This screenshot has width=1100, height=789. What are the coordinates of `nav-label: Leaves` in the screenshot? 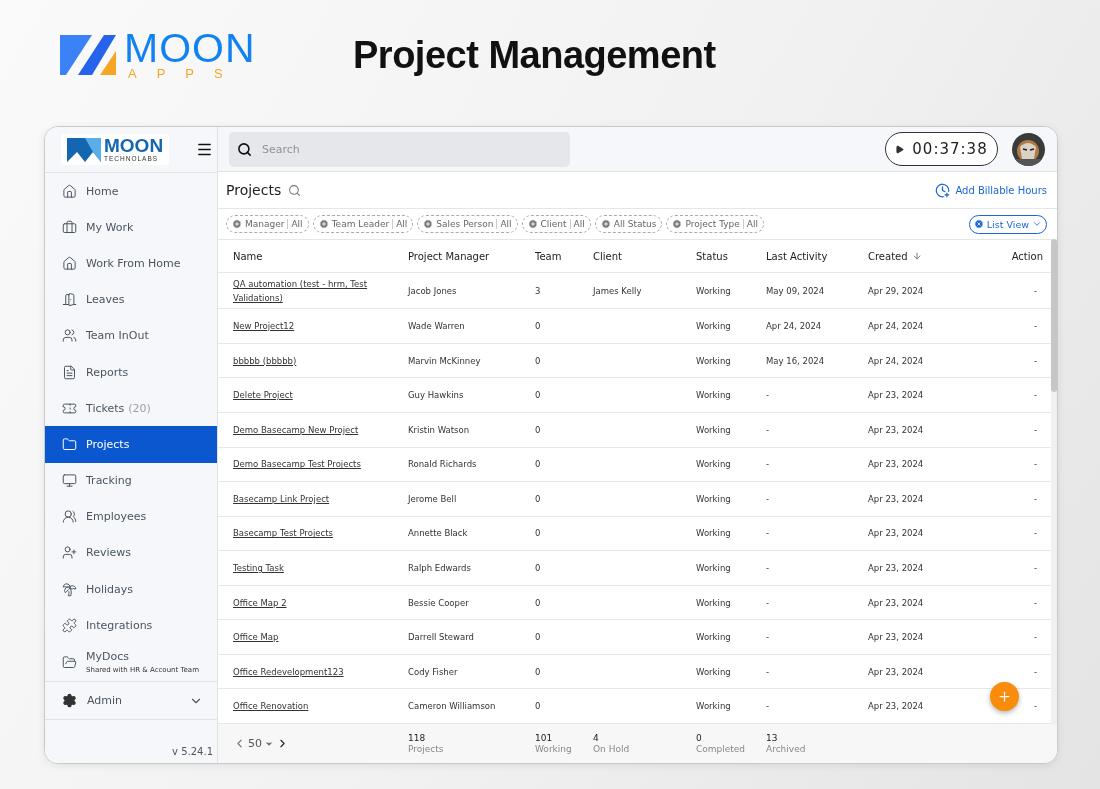 It's located at (105, 300).